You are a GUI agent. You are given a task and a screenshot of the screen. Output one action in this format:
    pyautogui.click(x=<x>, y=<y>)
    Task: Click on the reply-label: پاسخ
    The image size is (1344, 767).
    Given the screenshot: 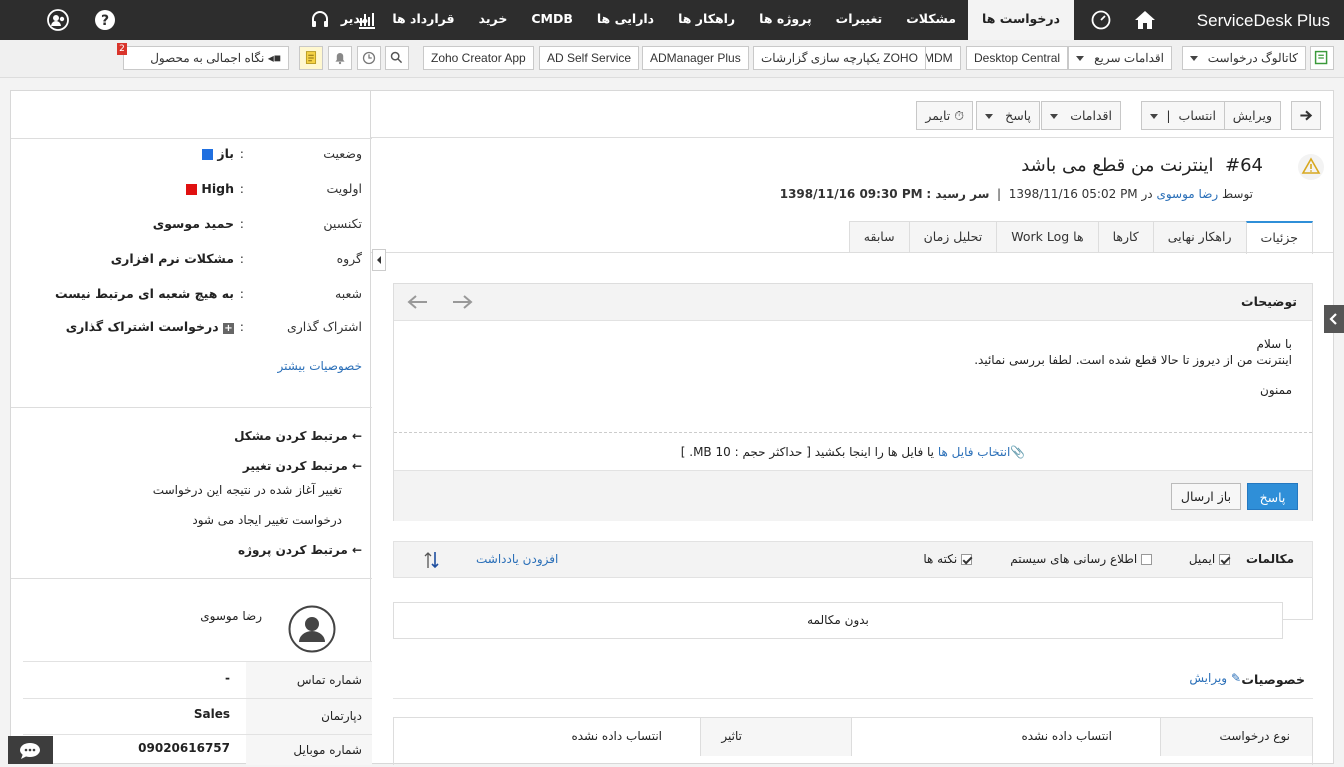 What is the action you would take?
    pyautogui.click(x=1018, y=115)
    